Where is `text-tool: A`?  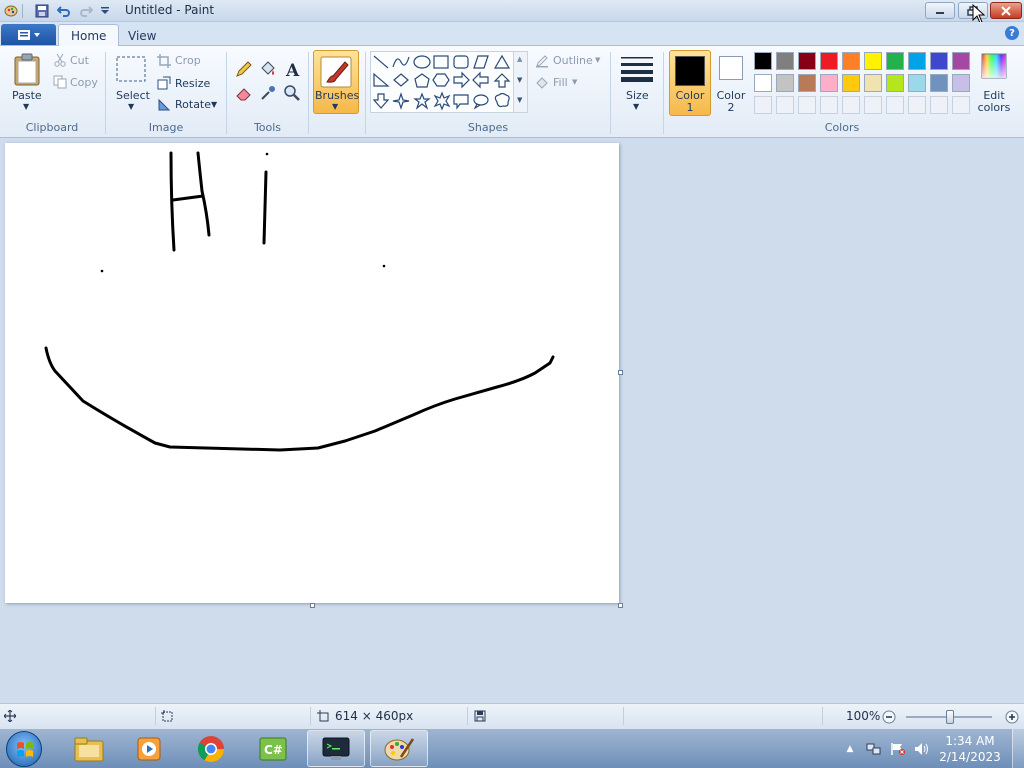
text-tool: A is located at coordinates (292, 69).